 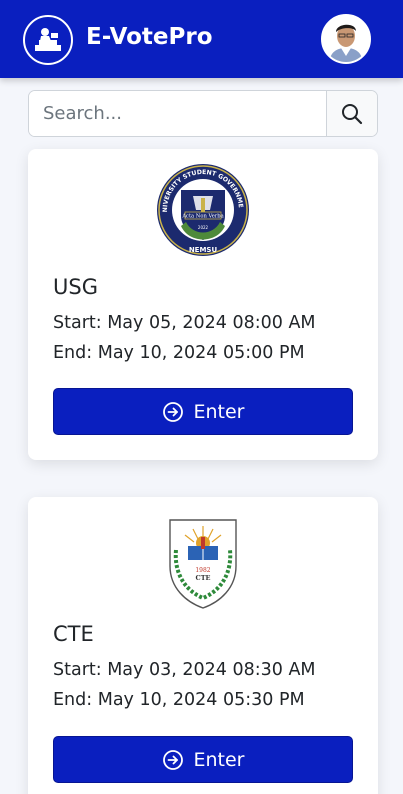 What do you see at coordinates (48, 40) in the screenshot?
I see `voting-logo-icon` at bounding box center [48, 40].